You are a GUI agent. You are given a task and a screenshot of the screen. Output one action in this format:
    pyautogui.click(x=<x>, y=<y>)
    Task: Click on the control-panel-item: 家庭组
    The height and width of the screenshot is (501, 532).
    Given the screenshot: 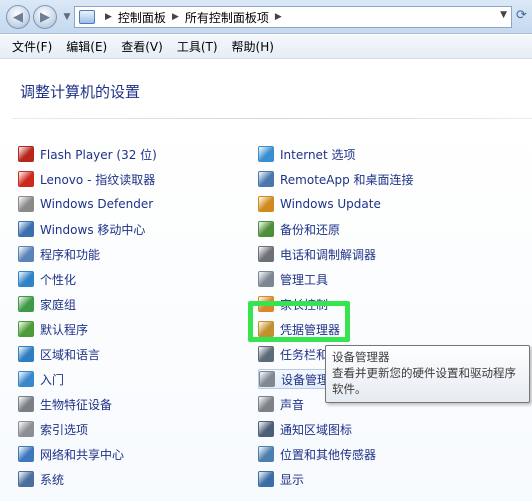 What is the action you would take?
    pyautogui.click(x=47, y=304)
    